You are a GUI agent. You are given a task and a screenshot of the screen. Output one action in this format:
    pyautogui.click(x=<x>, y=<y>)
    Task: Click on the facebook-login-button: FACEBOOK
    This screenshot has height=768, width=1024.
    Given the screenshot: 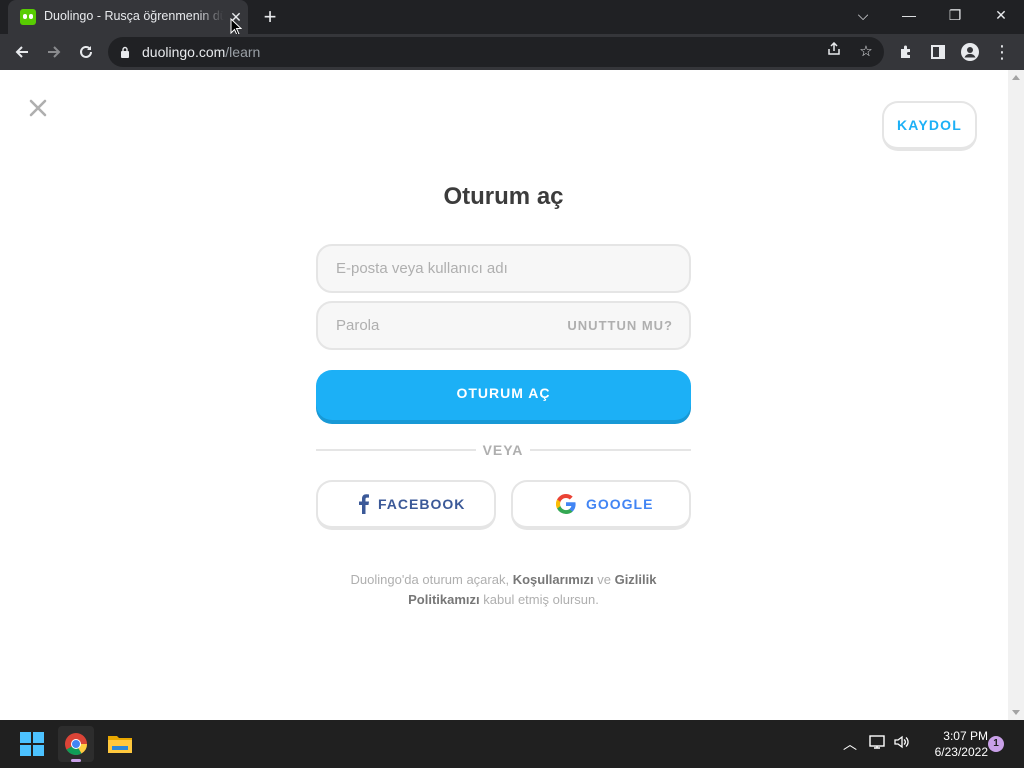 What is the action you would take?
    pyautogui.click(x=406, y=505)
    